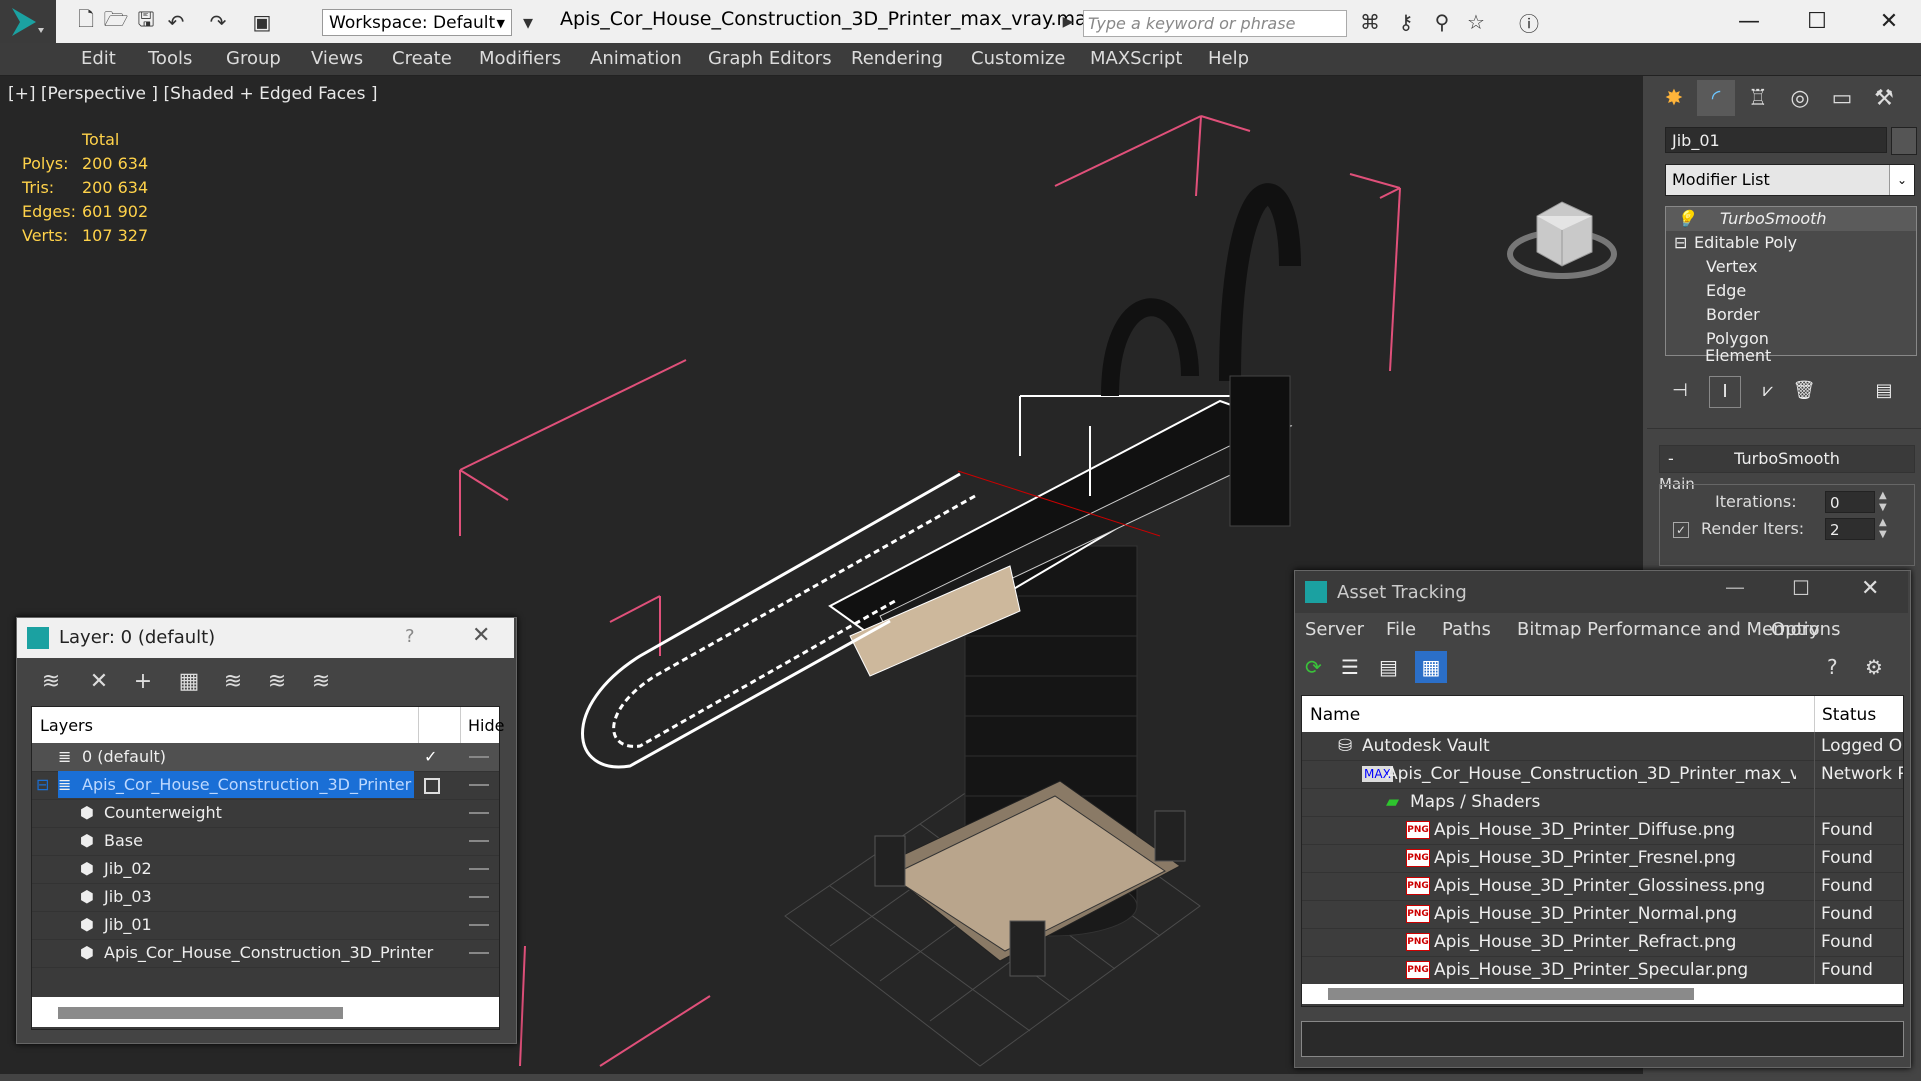  I want to click on vault-settings-icon: ⚙, so click(1874, 667).